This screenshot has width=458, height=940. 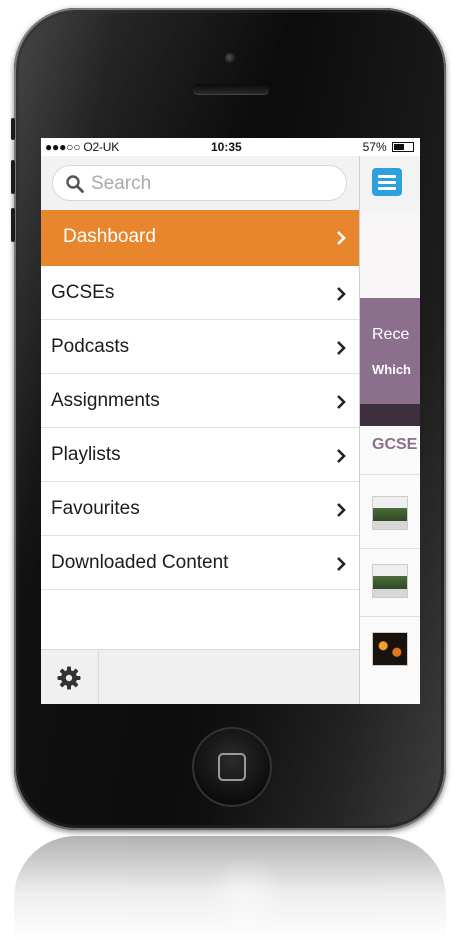 I want to click on phone-reflection, so click(x=230, y=888).